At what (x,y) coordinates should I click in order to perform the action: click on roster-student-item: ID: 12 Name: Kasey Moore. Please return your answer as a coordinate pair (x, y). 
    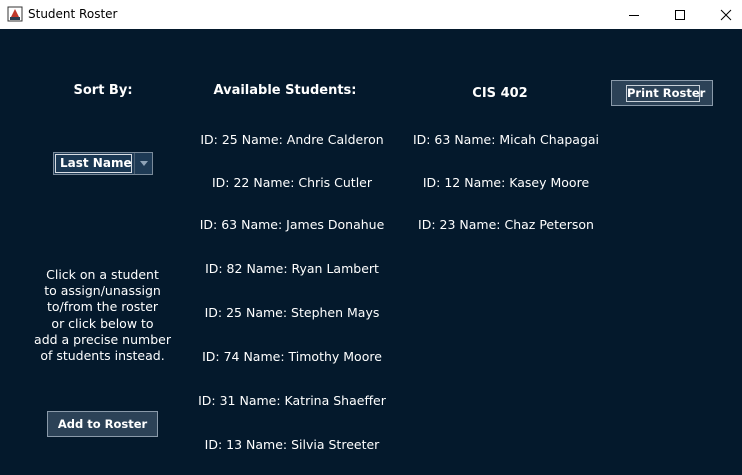
    Looking at the image, I should click on (506, 182).